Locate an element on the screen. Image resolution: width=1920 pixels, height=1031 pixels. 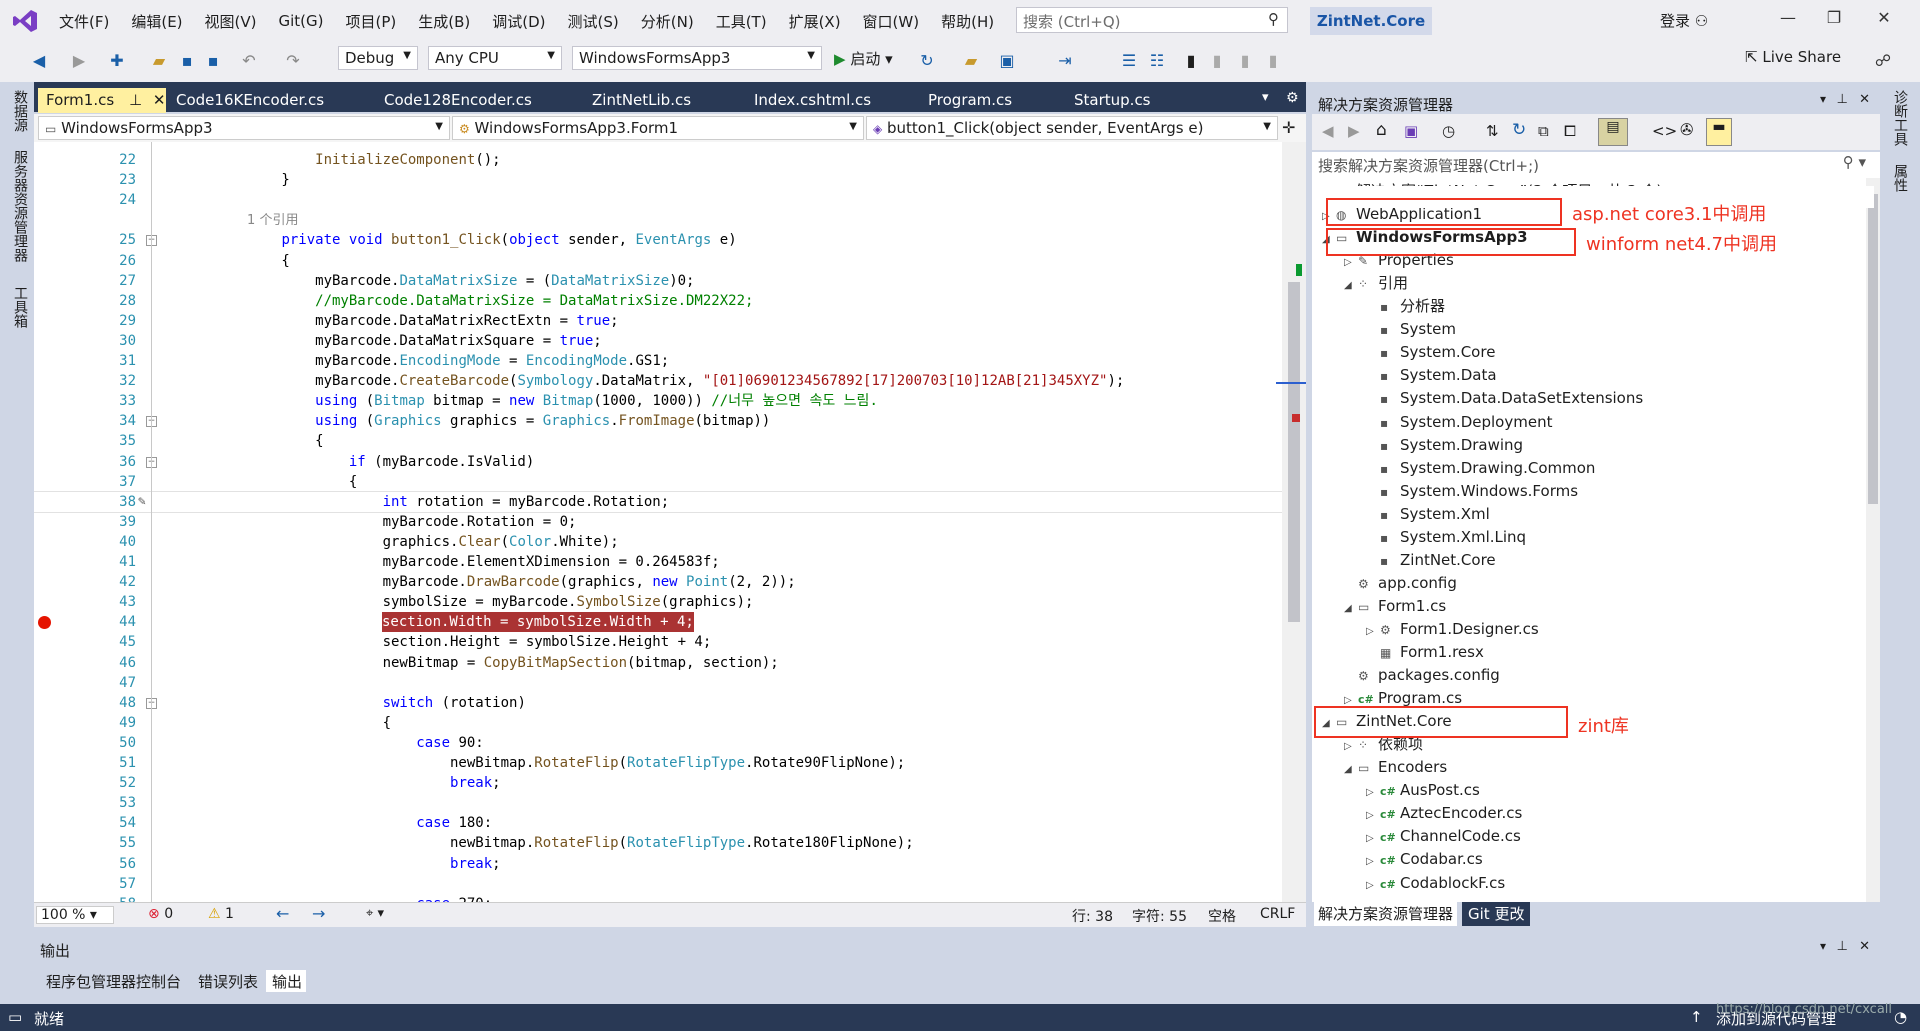
tree-item: ▷ c# AusPost.cs is located at coordinates (1423, 790).